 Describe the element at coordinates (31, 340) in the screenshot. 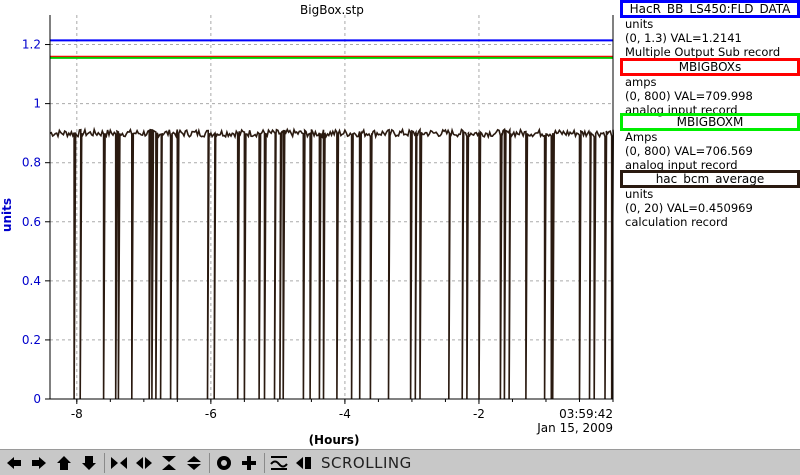

I see `y-tick-label: 0.2` at that location.